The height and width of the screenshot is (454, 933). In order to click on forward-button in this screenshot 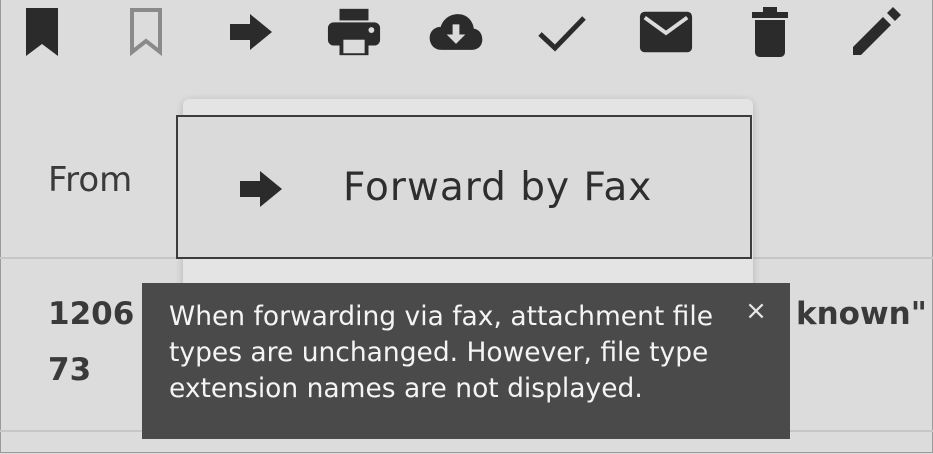, I will do `click(250, 32)`.